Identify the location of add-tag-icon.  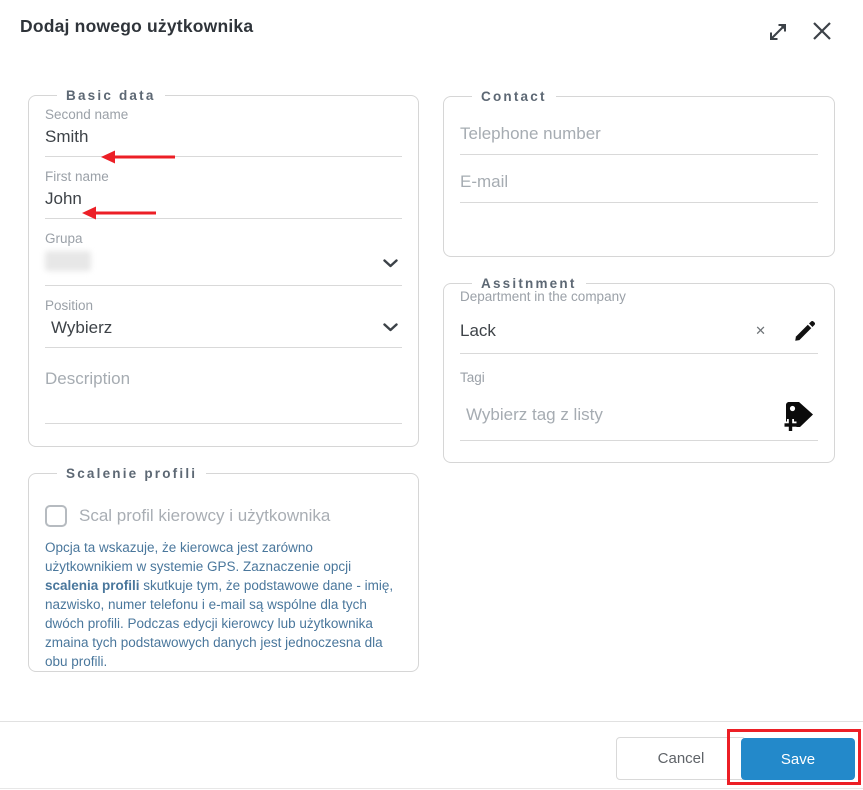
(799, 415).